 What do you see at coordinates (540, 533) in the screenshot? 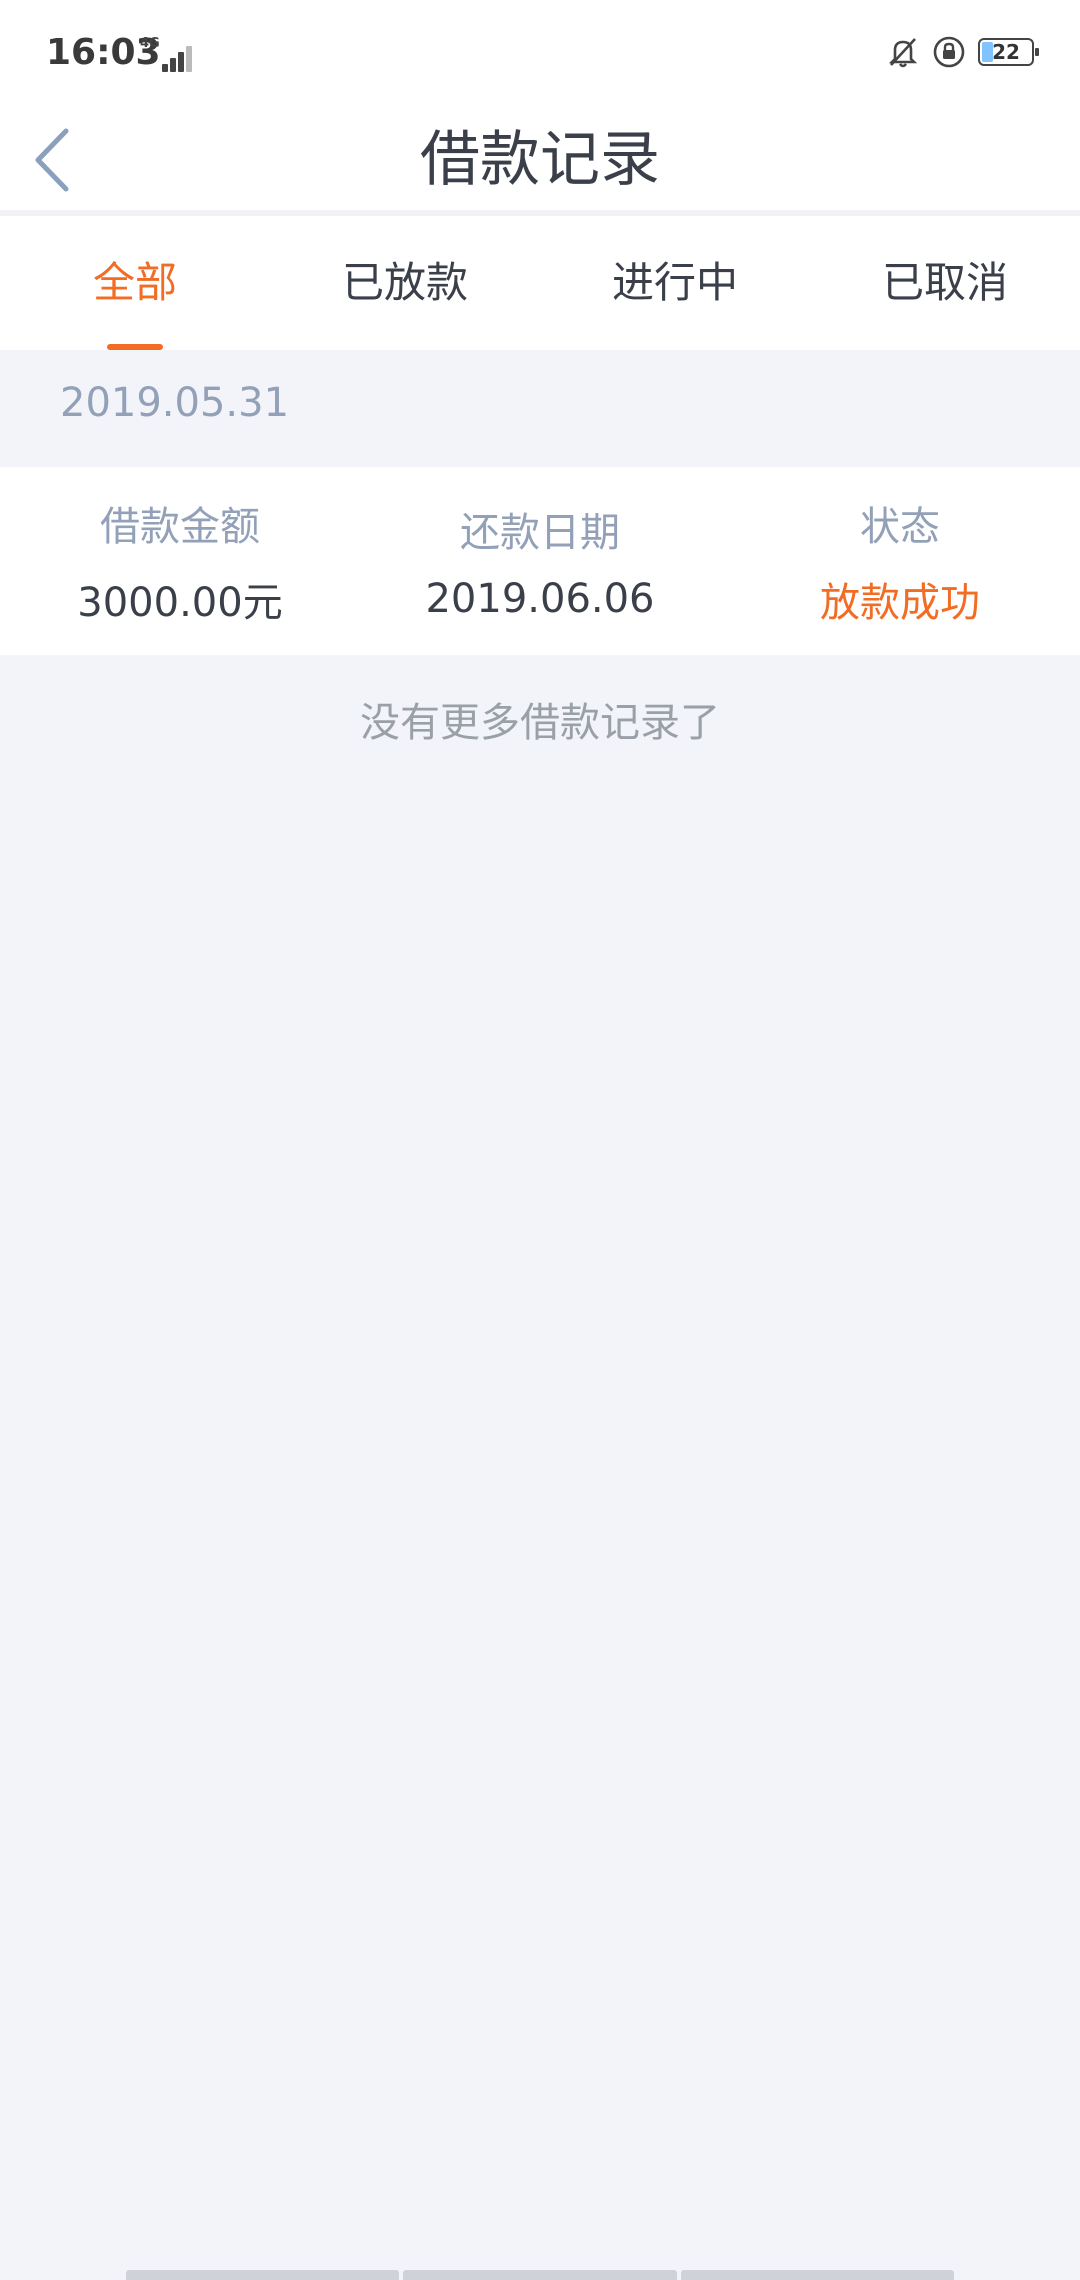
I see `repayment-date-label: 还款日期` at bounding box center [540, 533].